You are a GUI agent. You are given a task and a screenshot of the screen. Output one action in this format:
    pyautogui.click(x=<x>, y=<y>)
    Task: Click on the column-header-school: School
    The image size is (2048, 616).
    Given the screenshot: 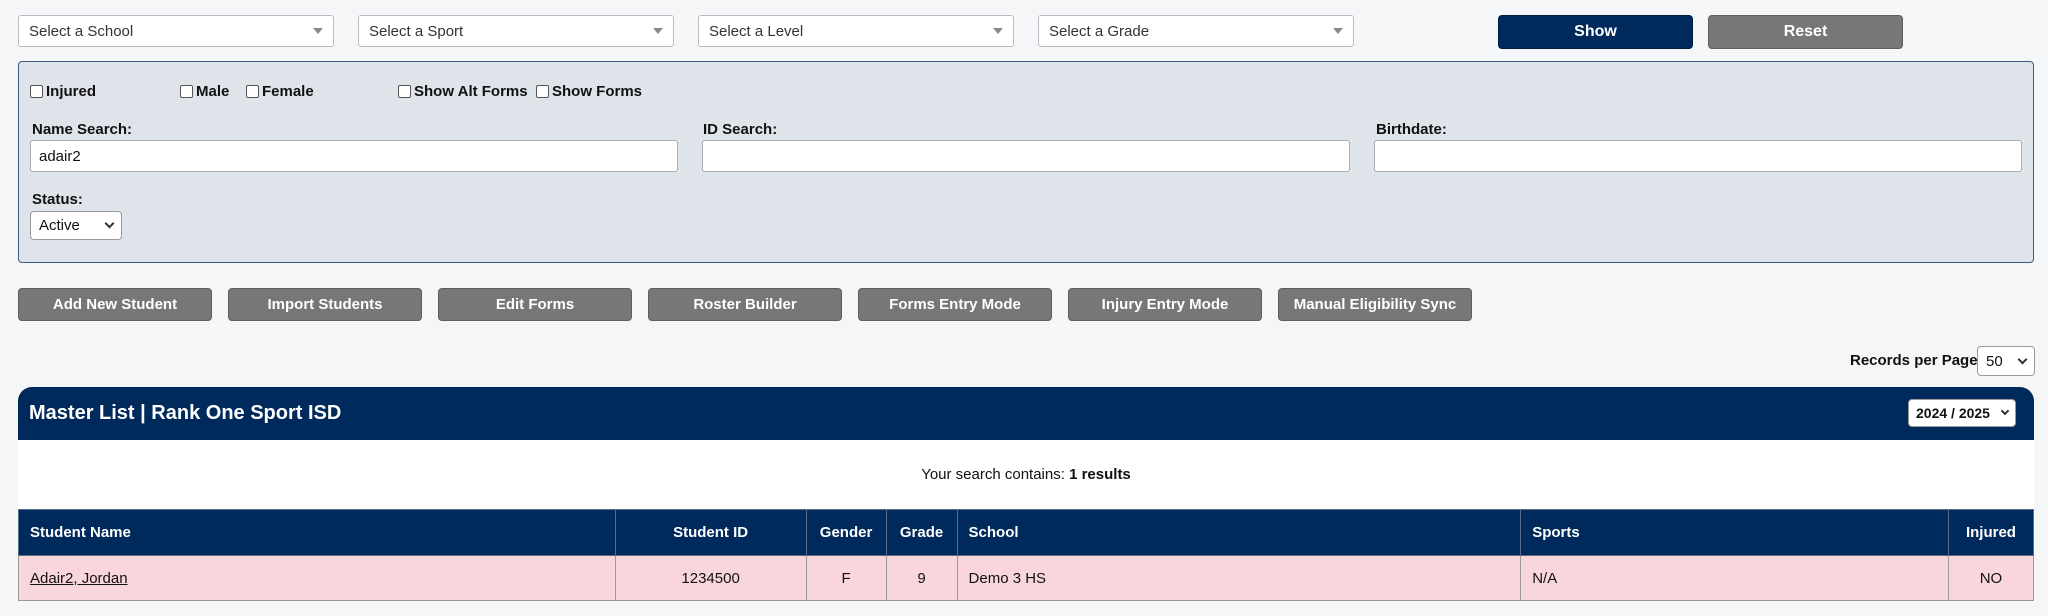 What is the action you would take?
    pyautogui.click(x=1239, y=532)
    